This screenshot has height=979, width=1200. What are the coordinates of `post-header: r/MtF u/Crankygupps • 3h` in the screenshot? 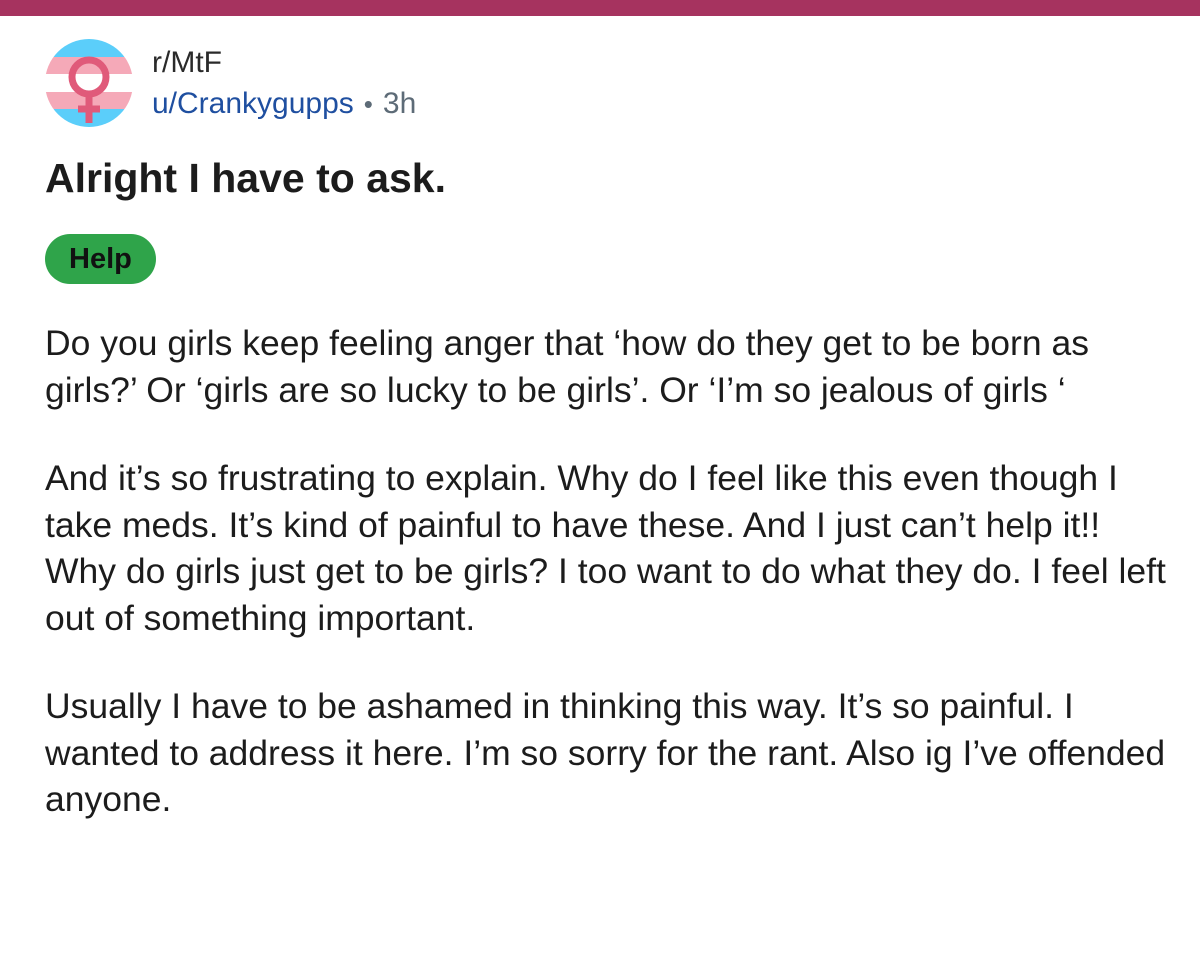 It's located at (595, 84).